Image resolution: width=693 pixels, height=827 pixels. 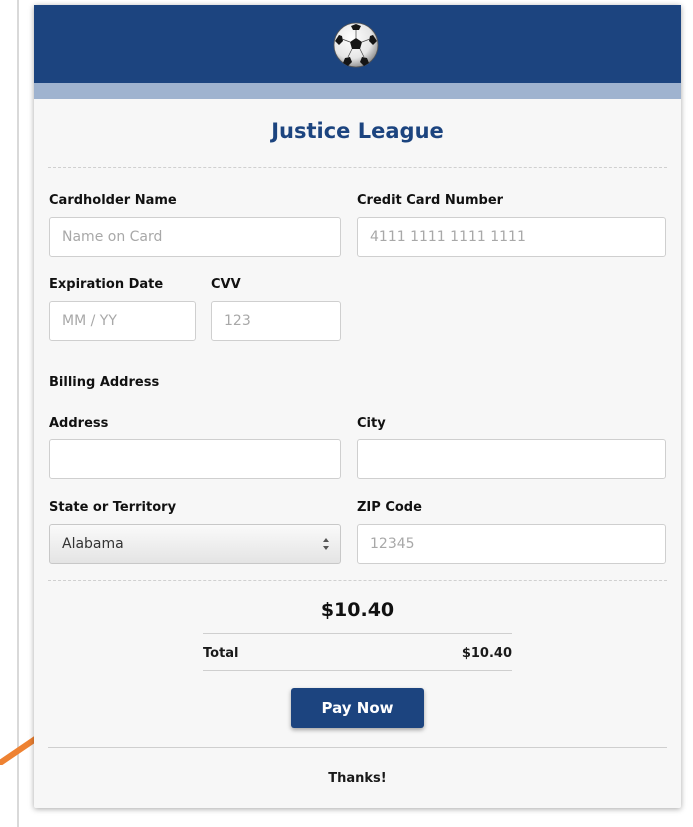 I want to click on expiration-date-input, so click(x=122, y=321).